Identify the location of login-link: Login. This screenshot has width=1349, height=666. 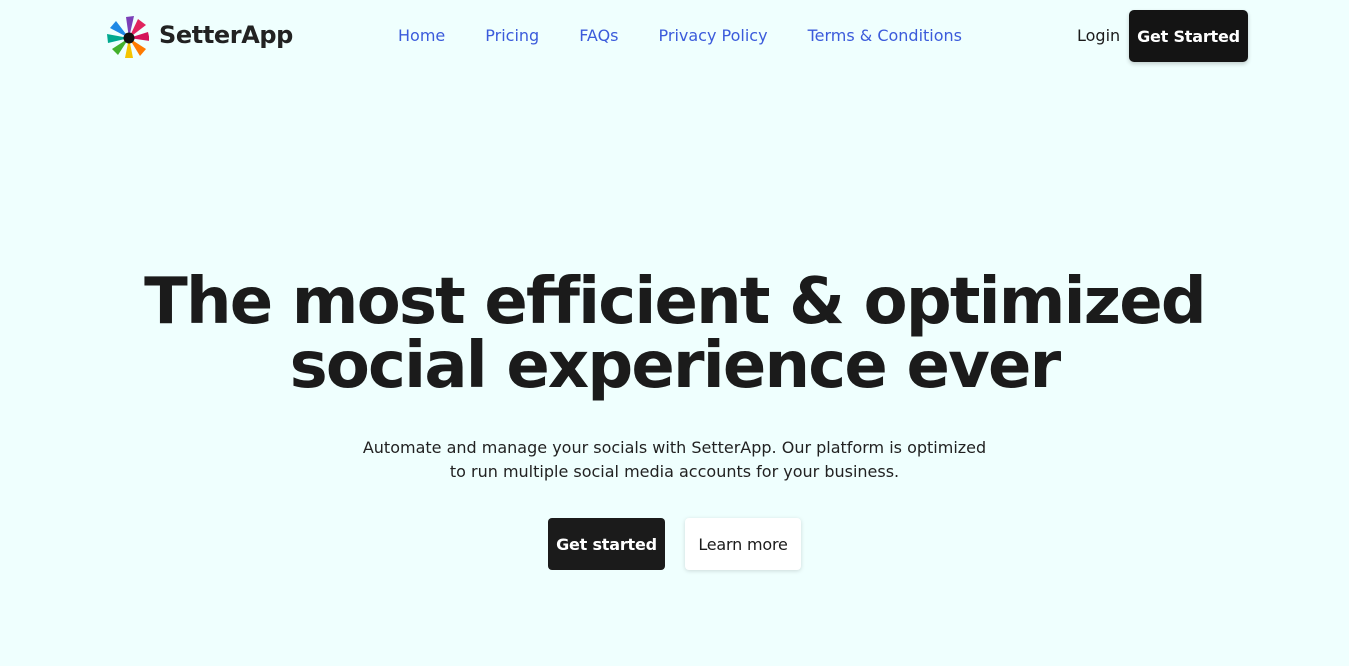
(1098, 36).